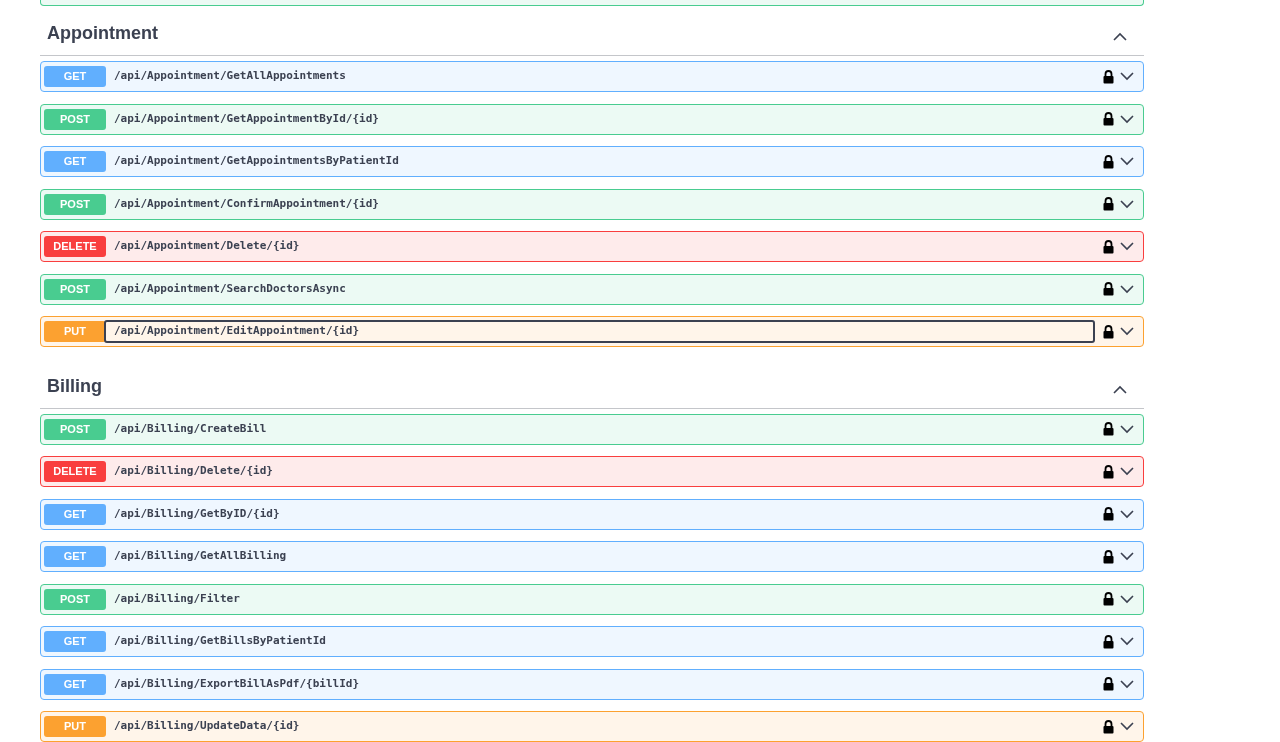  Describe the element at coordinates (592, 429) in the screenshot. I see `endpoint-row: POST /api/Billing/CreateBill` at that location.